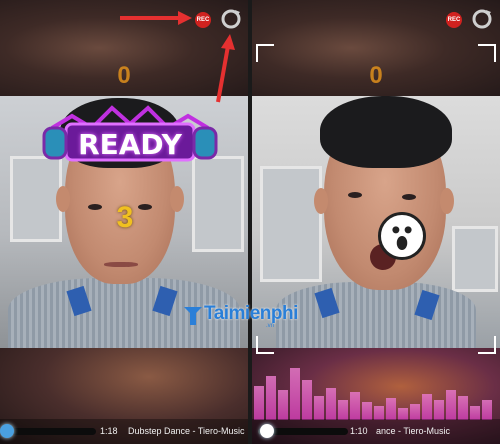 The width and height of the screenshot is (500, 444). I want to click on audio-visualizer, so click(376, 390).